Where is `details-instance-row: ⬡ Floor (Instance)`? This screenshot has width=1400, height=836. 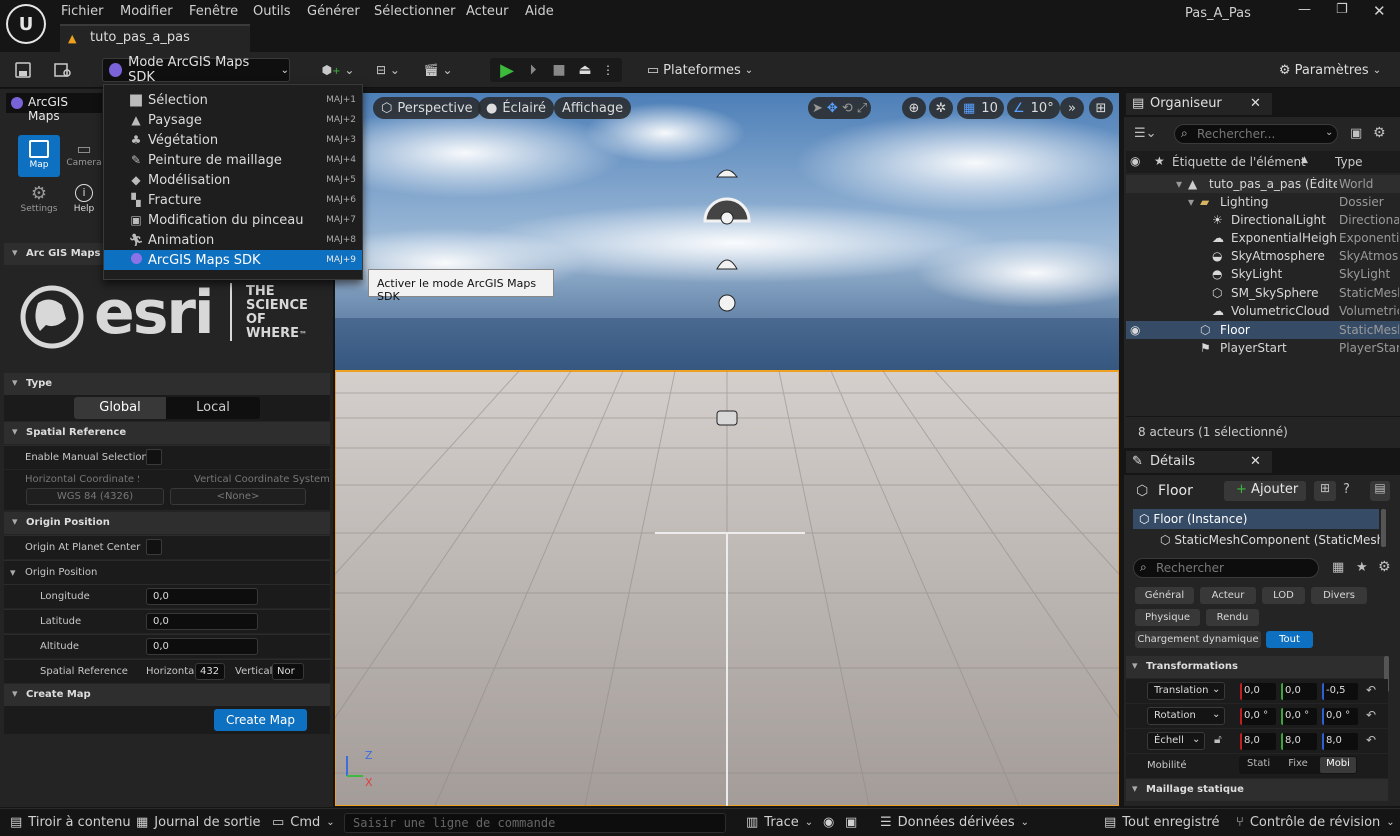 details-instance-row: ⬡ Floor (Instance) is located at coordinates (1256, 519).